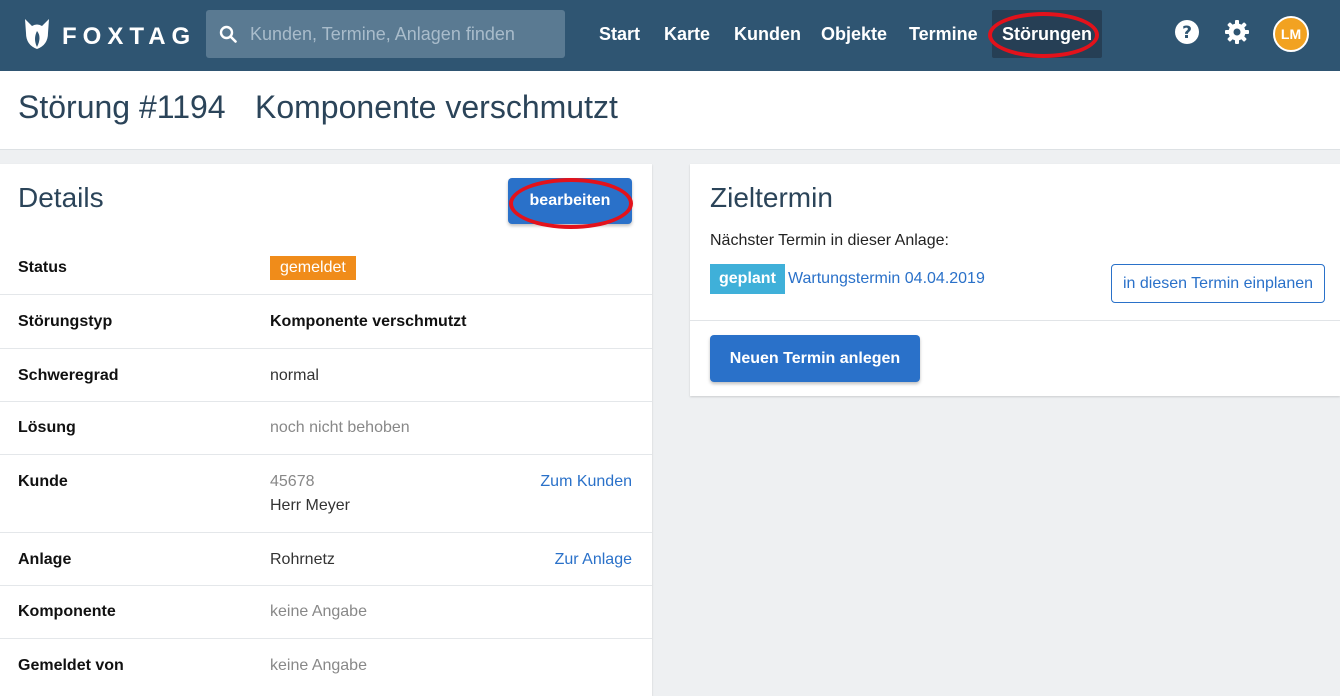  What do you see at coordinates (829, 240) in the screenshot?
I see `next-appointment-text: Nächster Termin in dieser Anlage:` at bounding box center [829, 240].